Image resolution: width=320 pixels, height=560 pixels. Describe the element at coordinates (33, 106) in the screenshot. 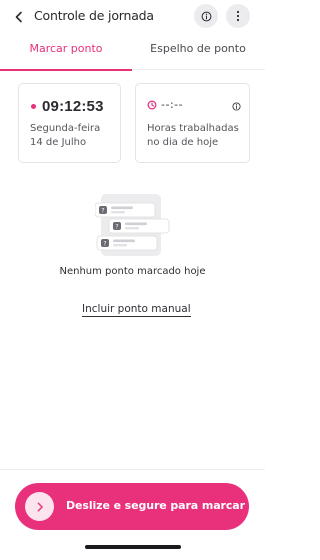

I see `live-dot-icon` at that location.